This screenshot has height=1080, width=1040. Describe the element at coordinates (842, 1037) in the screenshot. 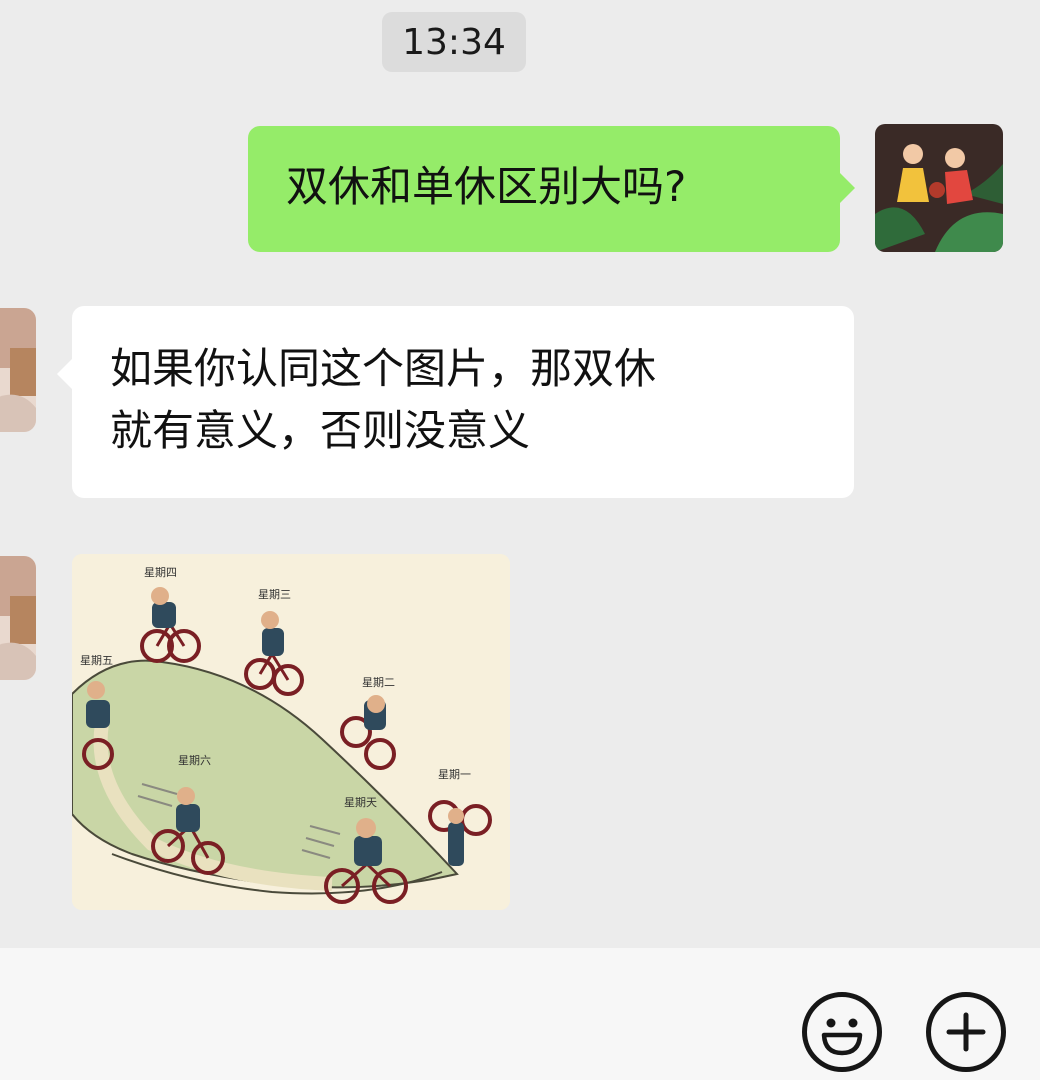

I see `emoji-icon` at that location.